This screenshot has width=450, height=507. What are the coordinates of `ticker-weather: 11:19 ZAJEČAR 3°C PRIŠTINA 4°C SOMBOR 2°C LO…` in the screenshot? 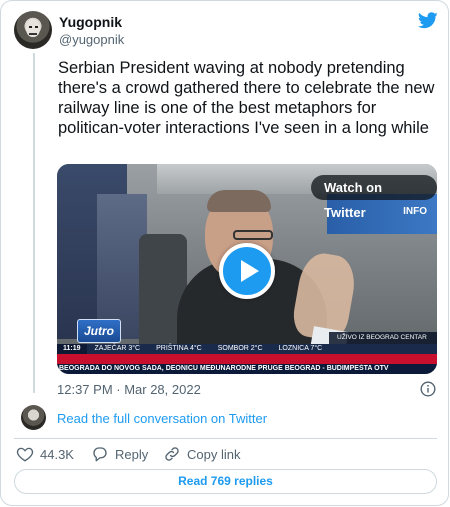 It's located at (247, 349).